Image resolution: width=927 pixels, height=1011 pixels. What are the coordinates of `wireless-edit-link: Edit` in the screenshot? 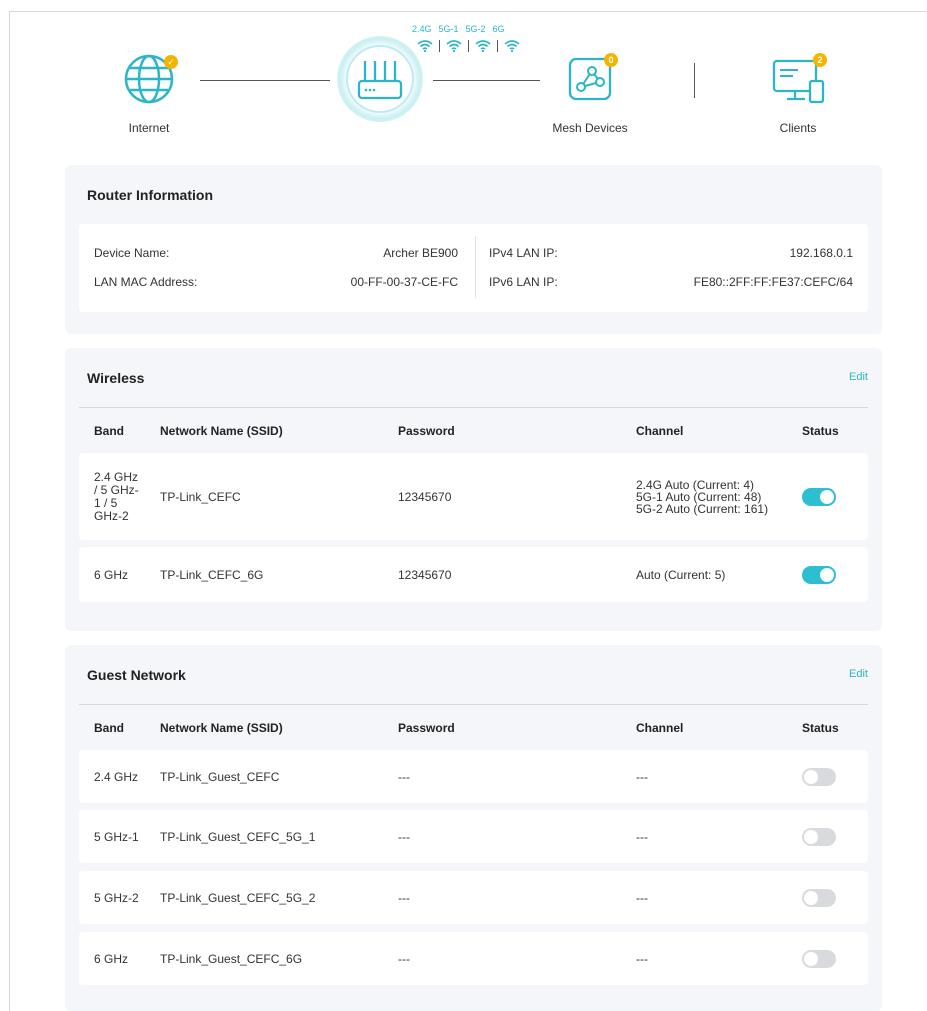 It's located at (858, 377).